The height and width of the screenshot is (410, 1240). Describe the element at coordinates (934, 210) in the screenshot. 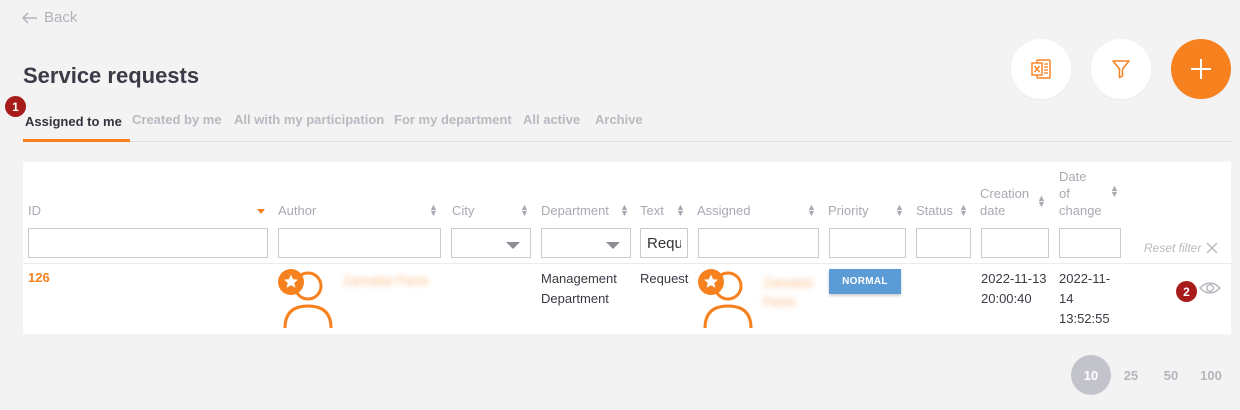

I see `column-header-status: Status` at that location.